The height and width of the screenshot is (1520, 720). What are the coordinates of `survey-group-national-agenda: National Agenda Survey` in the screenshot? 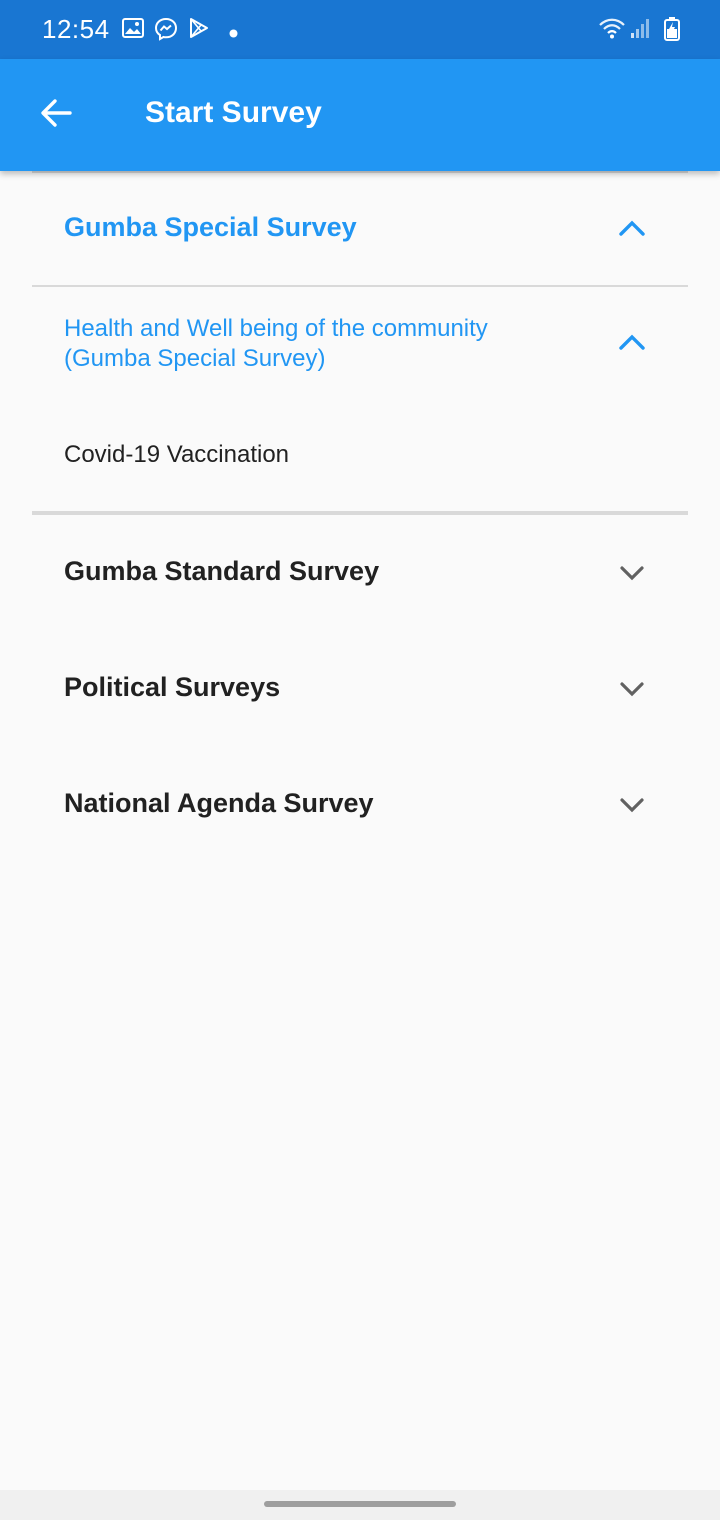 It's located at (360, 805).